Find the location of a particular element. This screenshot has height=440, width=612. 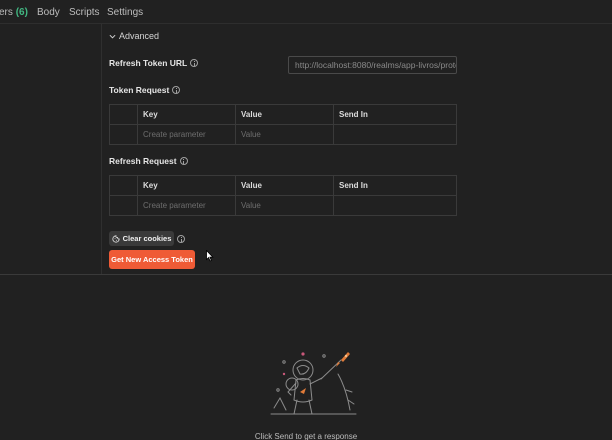

refresh-request-table: Key Value Send In Create parameter Value is located at coordinates (283, 195).